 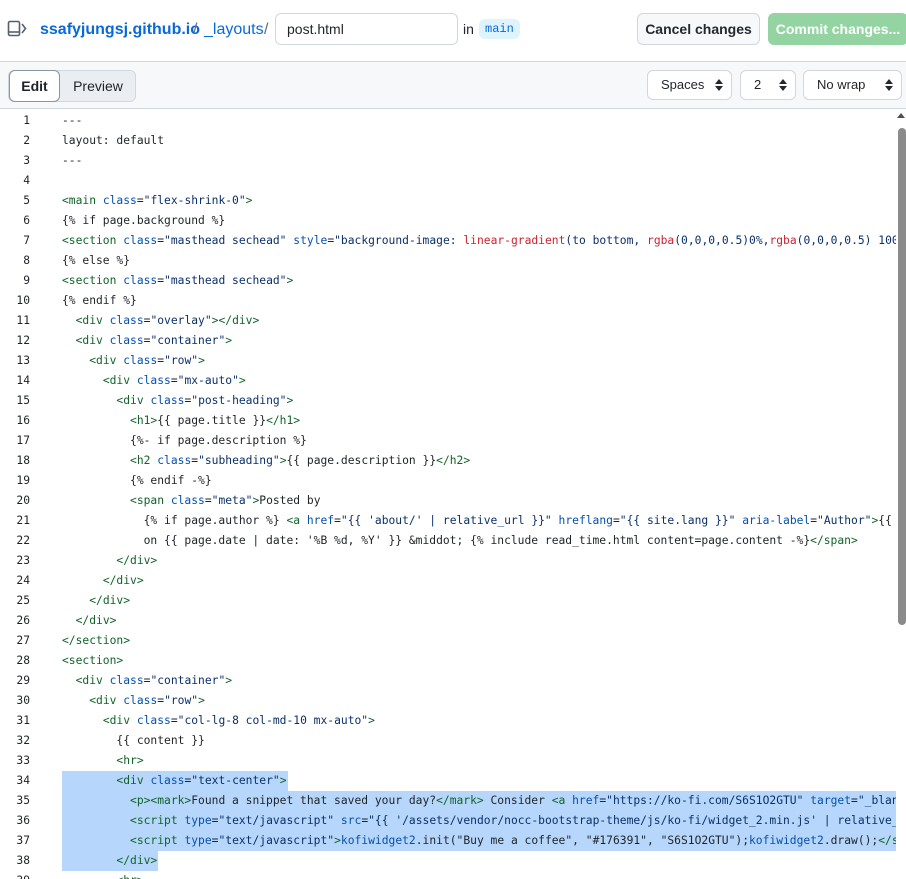 I want to click on code-line: 17 {%- if page.description %}, so click(x=448, y=441).